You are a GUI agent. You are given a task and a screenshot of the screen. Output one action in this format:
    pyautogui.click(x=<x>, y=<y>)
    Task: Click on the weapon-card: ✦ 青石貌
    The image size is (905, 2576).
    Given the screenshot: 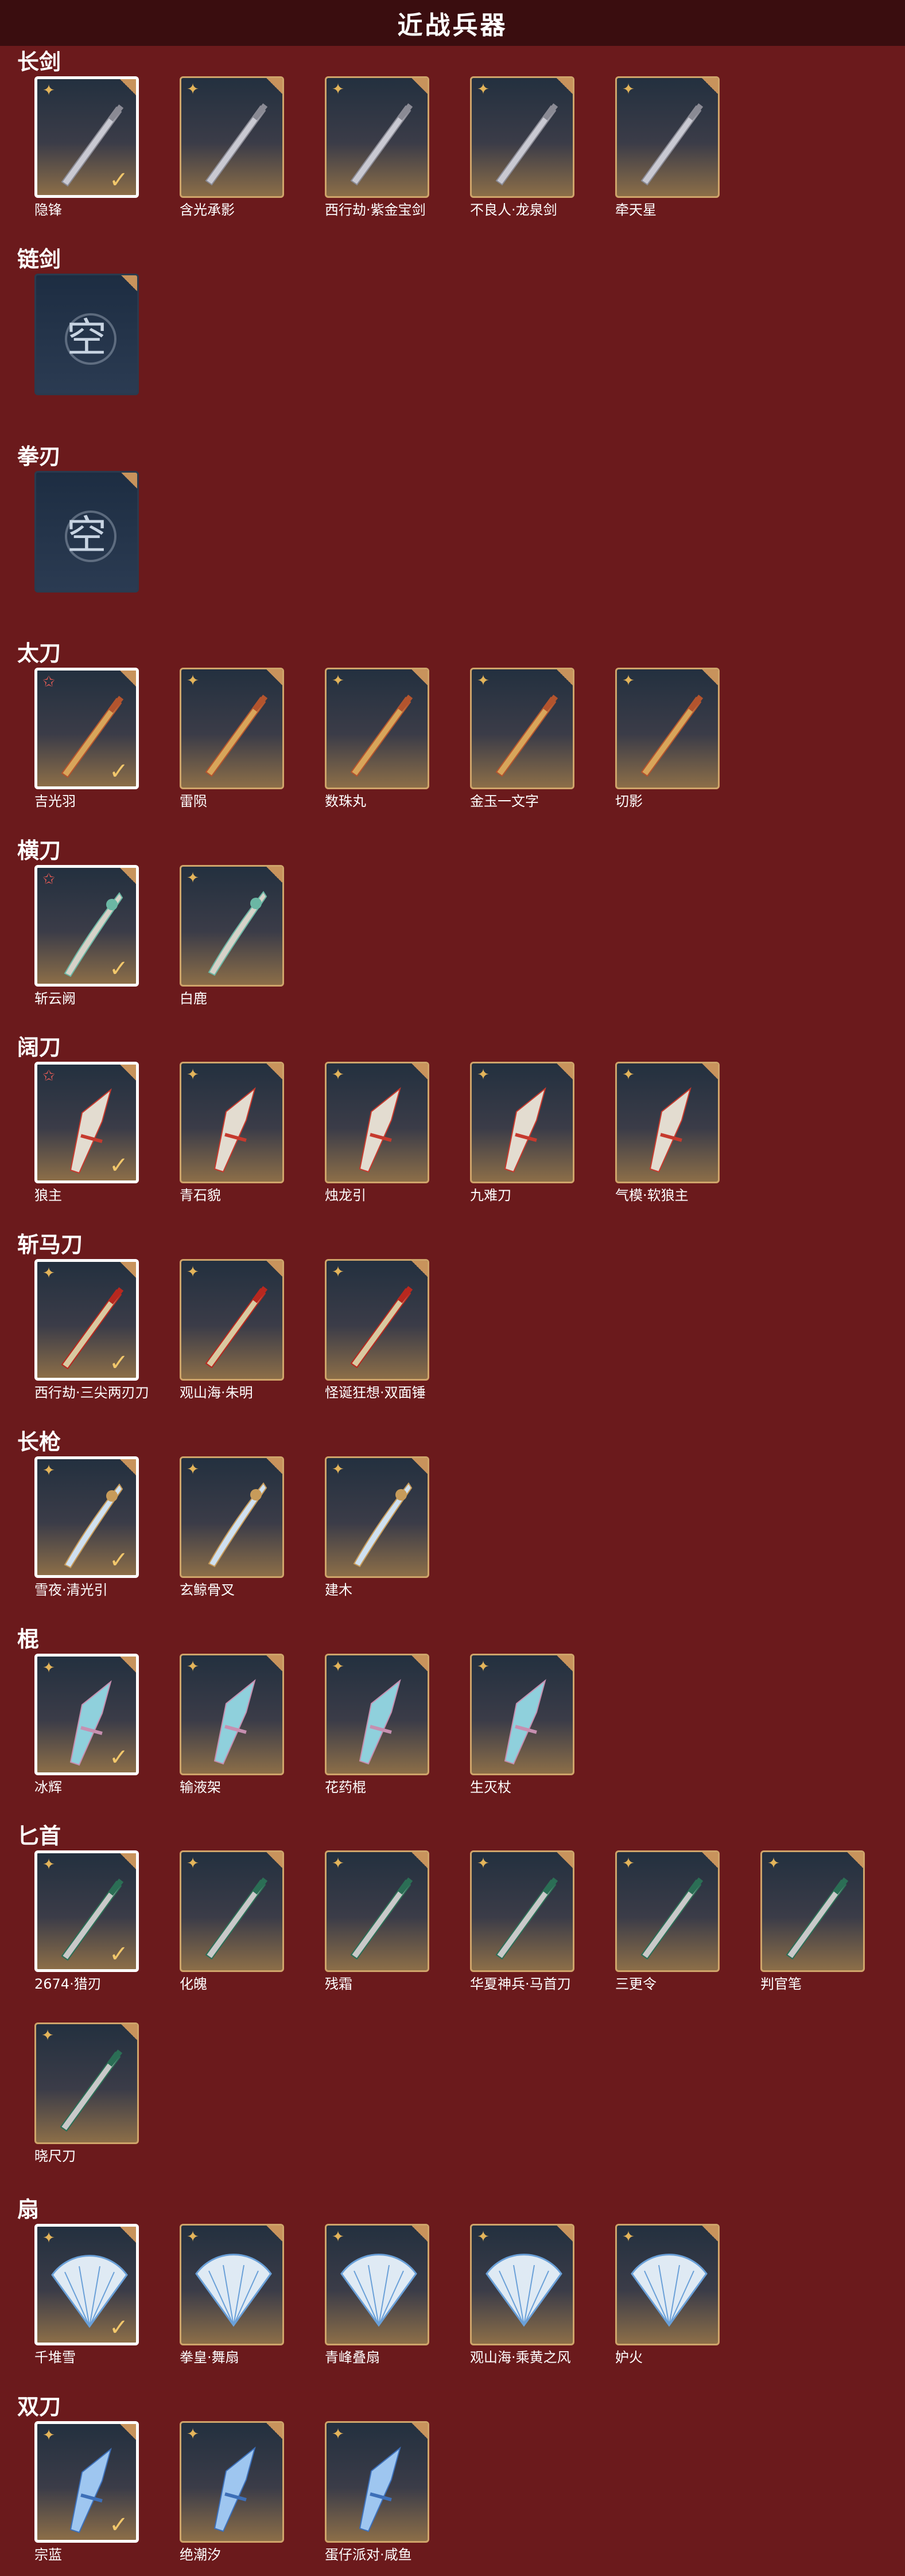 What is the action you would take?
    pyautogui.click(x=232, y=1133)
    